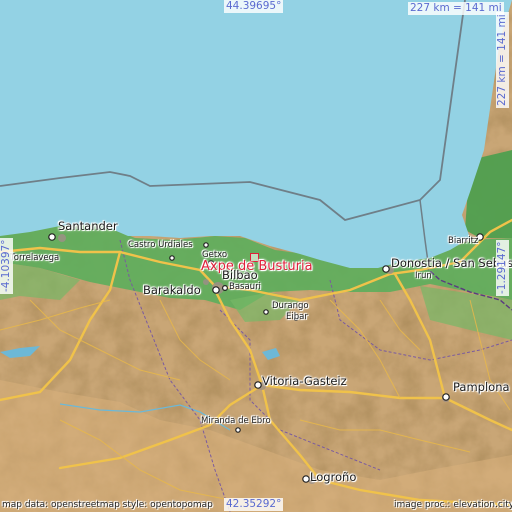  Describe the element at coordinates (172, 290) in the screenshot. I see `place-label-barakaldo: Barakaldo` at that location.